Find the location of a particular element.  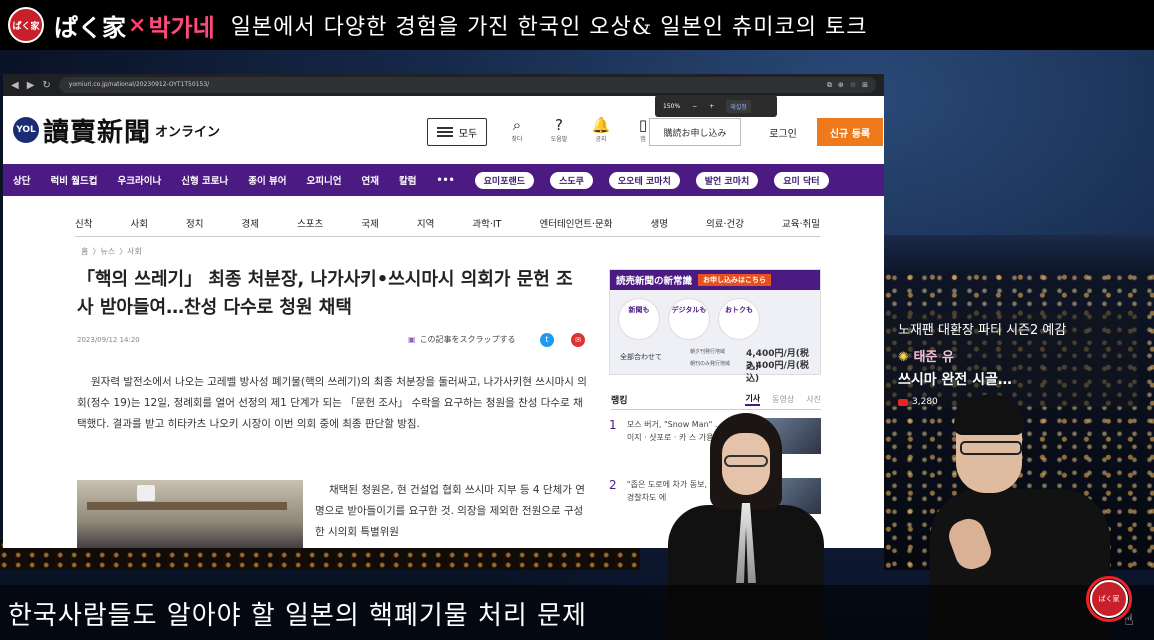

yomiuri-logo: 讀賣新聞 is located at coordinates (97, 130).